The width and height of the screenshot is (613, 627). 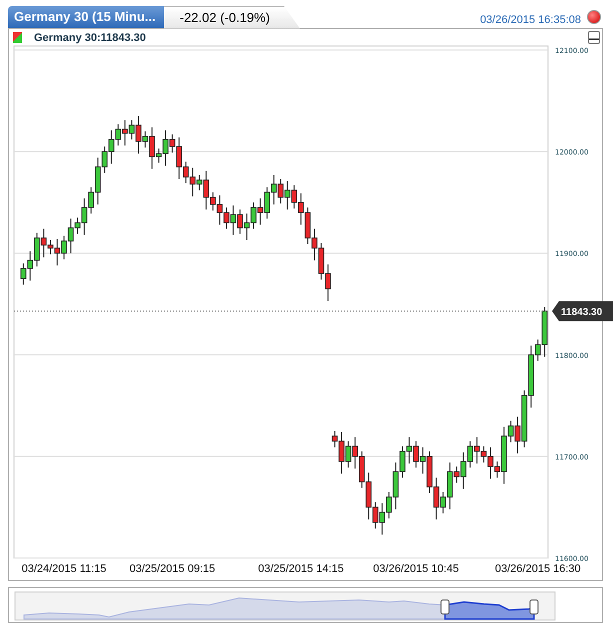 What do you see at coordinates (301, 569) in the screenshot?
I see `axis-label: 03/25/2015 14:15` at bounding box center [301, 569].